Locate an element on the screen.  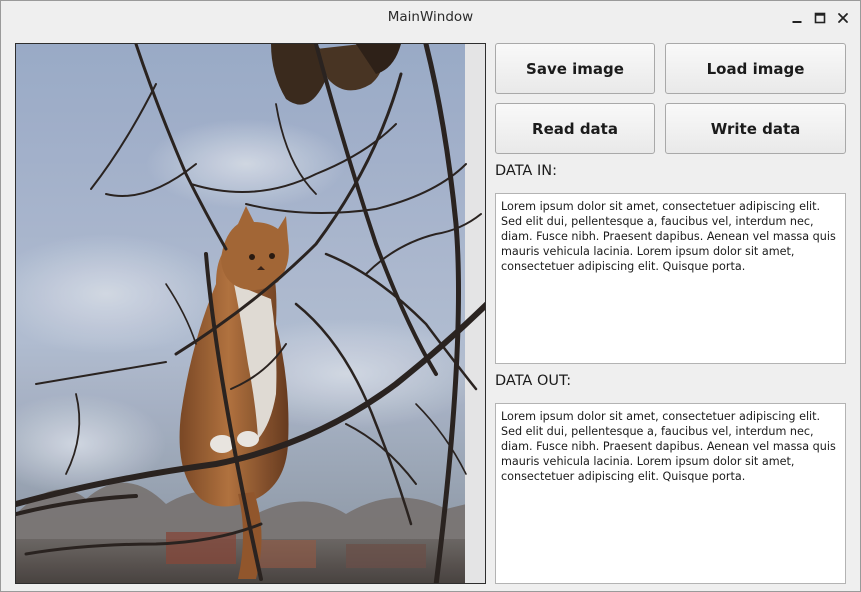
title-bar: MainWindow is located at coordinates (430, 18).